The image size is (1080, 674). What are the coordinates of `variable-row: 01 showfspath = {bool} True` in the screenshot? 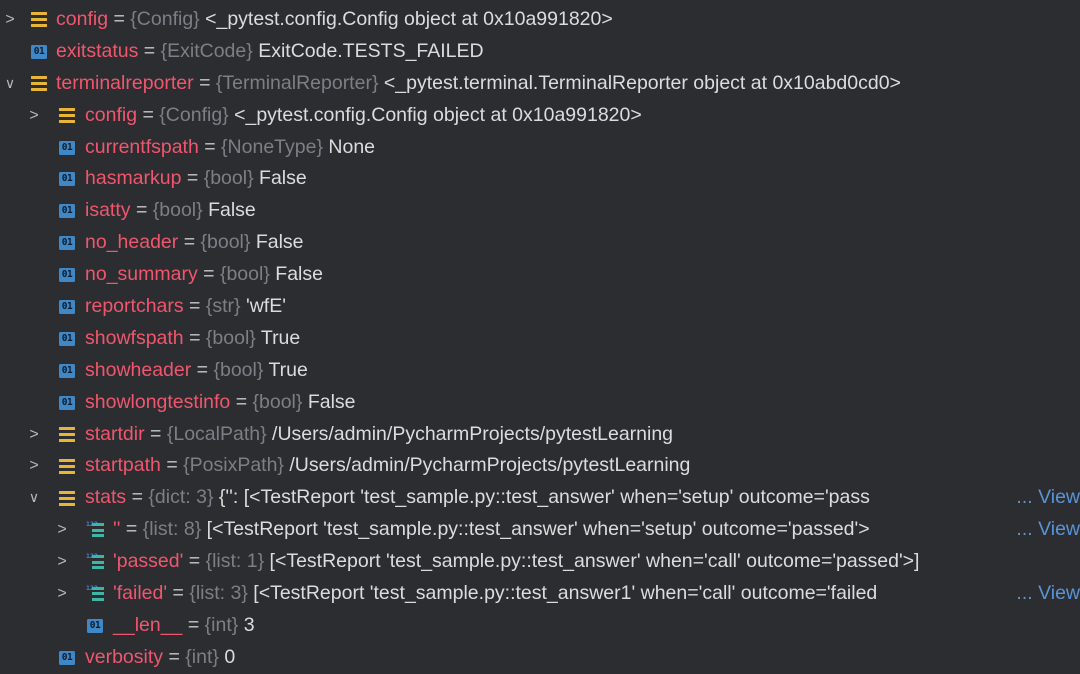 It's located at (540, 339).